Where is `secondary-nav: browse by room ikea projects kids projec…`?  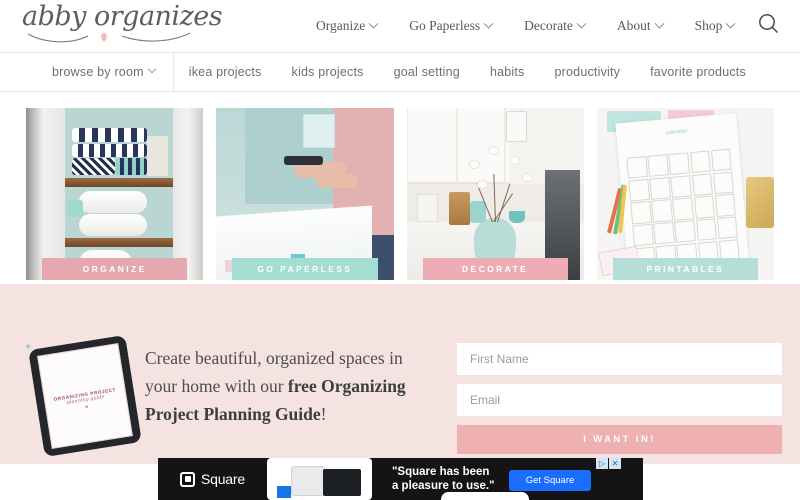
secondary-nav: browse by room ikea projects kids projec… is located at coordinates (400, 72).